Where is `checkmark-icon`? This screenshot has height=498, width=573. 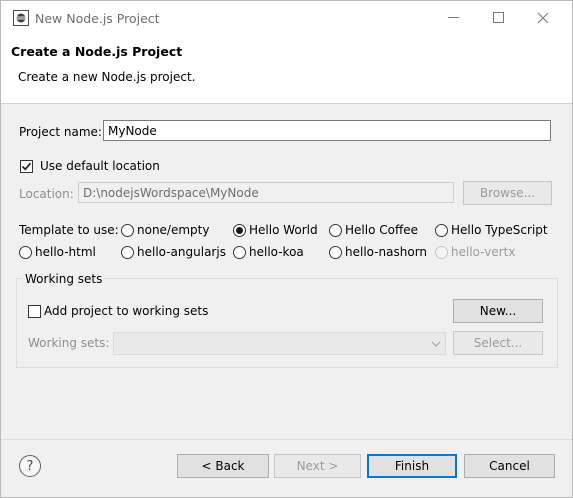
checkmark-icon is located at coordinates (26, 166).